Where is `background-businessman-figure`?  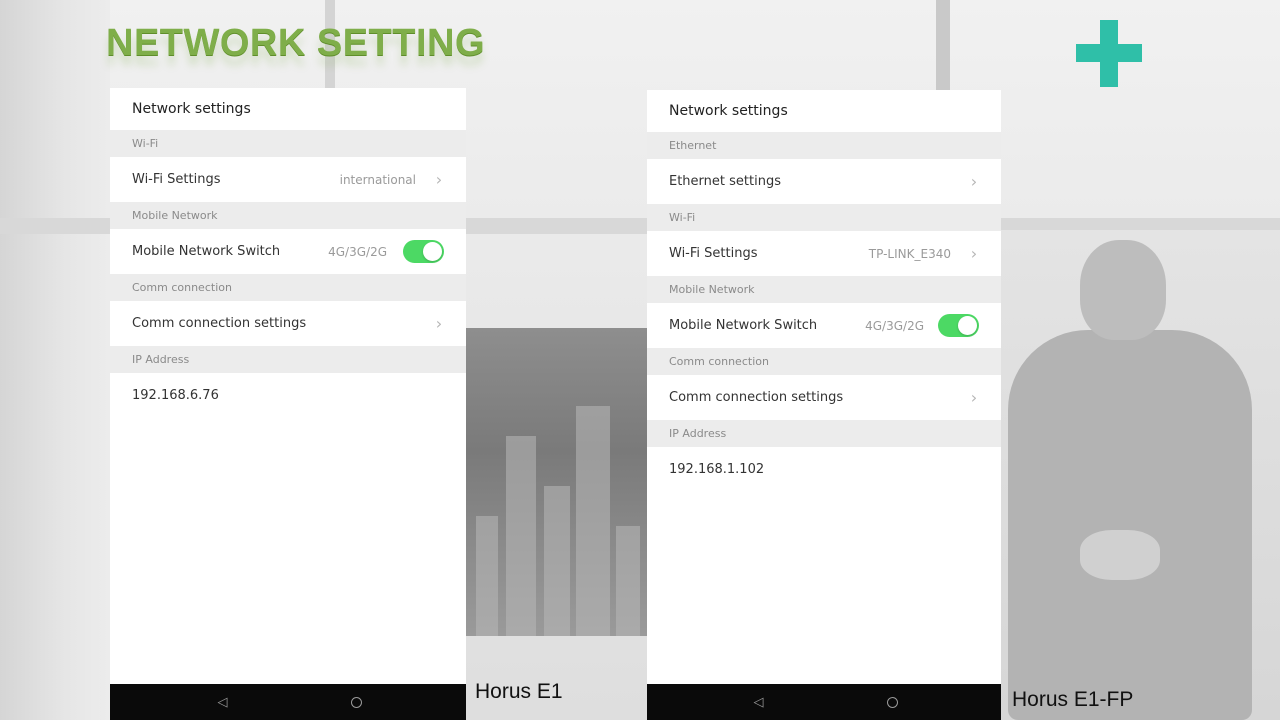
background-businessman-figure is located at coordinates (1130, 525).